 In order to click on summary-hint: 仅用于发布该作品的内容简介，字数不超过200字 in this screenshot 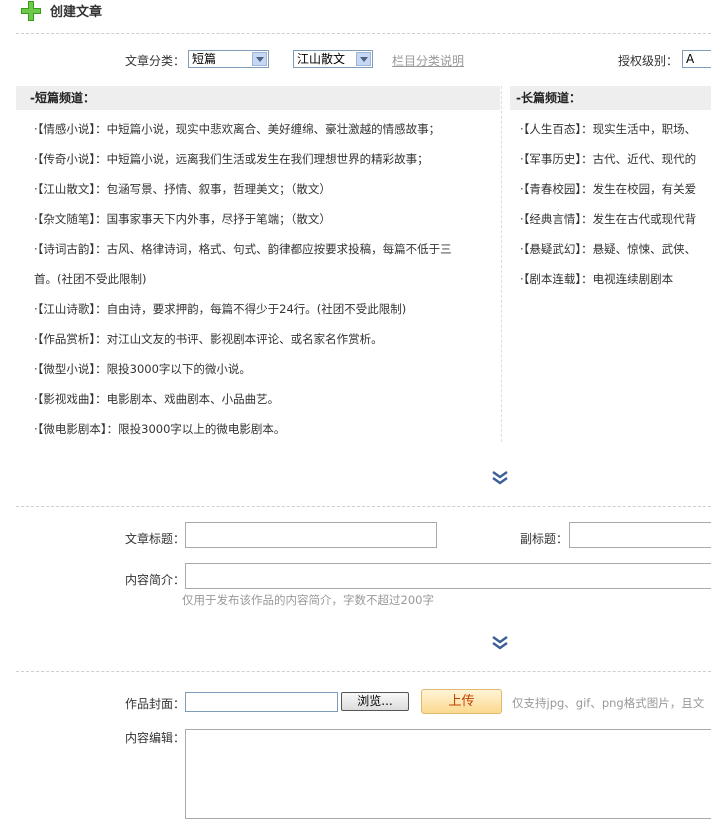, I will do `click(308, 600)`.